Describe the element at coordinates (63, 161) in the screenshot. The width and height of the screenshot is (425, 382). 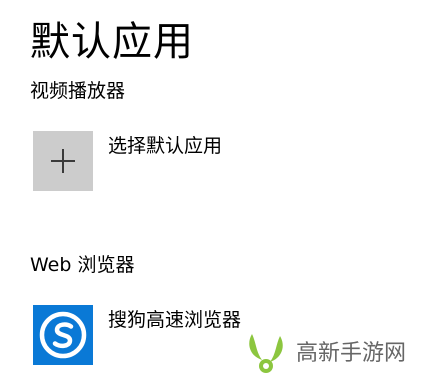
I see `plus-icon` at that location.